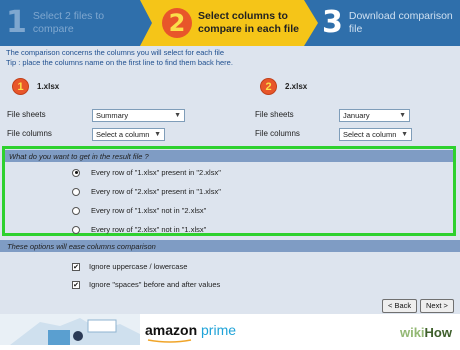 The image size is (460, 350). I want to click on file-2-header: 2 2.xlsx, so click(283, 86).